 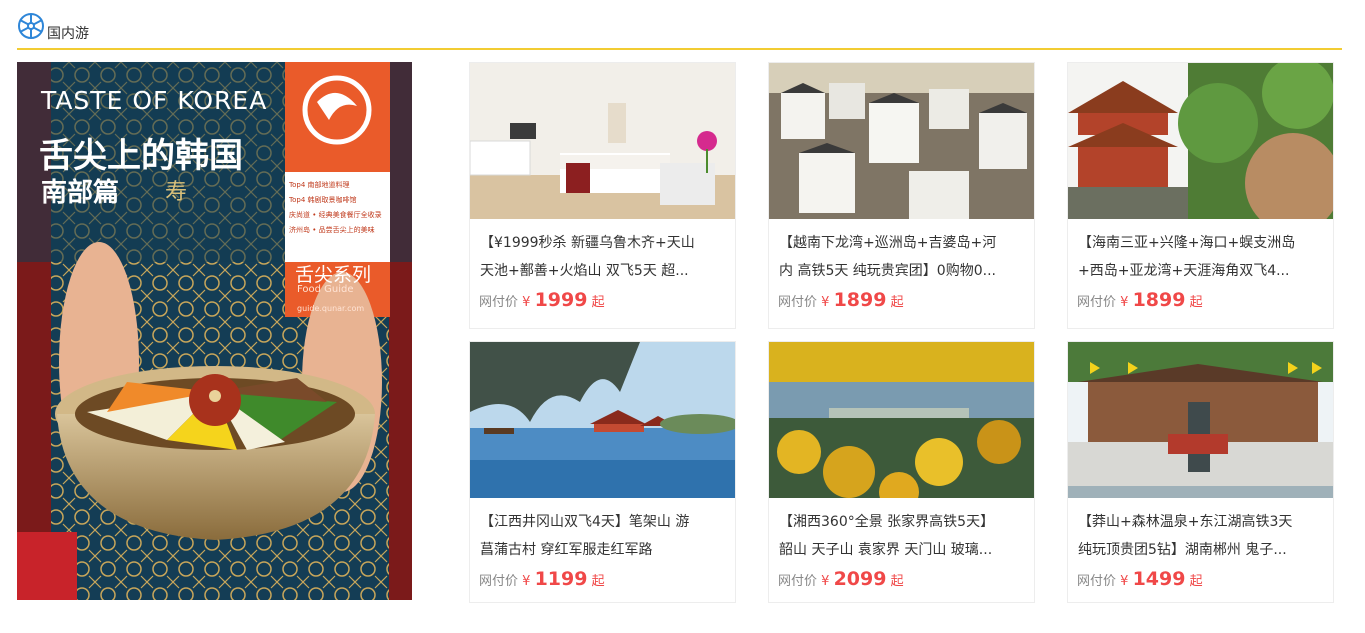 I want to click on banner-series-cn: 舌尖系列, so click(x=333, y=275).